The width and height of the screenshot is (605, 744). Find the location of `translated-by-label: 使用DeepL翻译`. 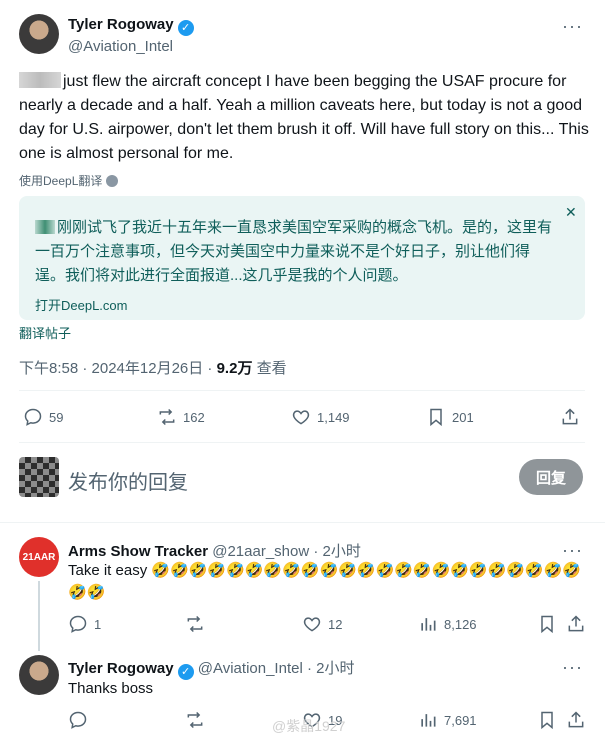

translated-by-label: 使用DeepL翻译 is located at coordinates (69, 180).